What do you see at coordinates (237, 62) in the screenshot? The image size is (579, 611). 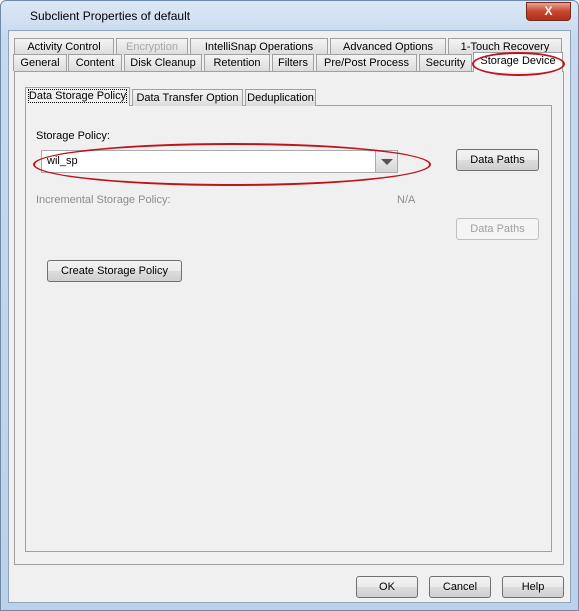 I see `tab-retention: Retention` at bounding box center [237, 62].